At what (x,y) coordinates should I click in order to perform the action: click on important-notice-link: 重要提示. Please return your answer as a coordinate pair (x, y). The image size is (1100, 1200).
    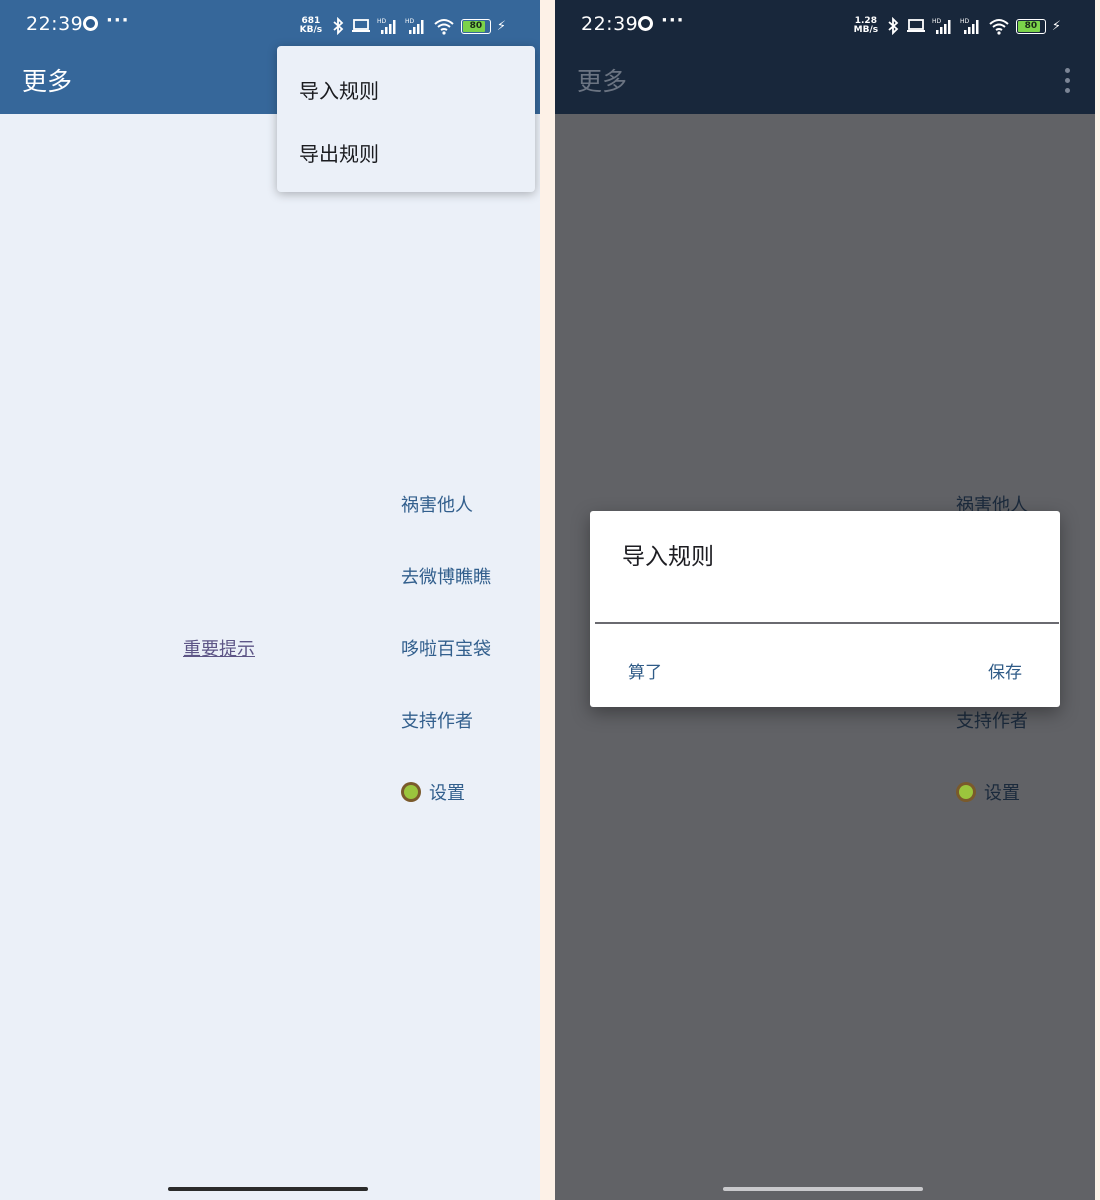
    Looking at the image, I should click on (219, 648).